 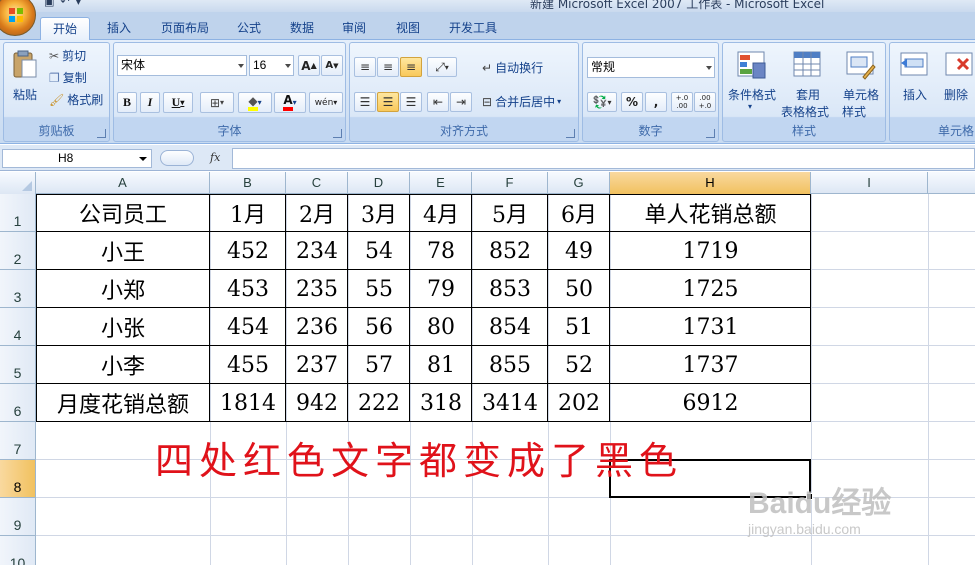 I want to click on cell-styles-button: 单元格 样式, so click(x=860, y=84).